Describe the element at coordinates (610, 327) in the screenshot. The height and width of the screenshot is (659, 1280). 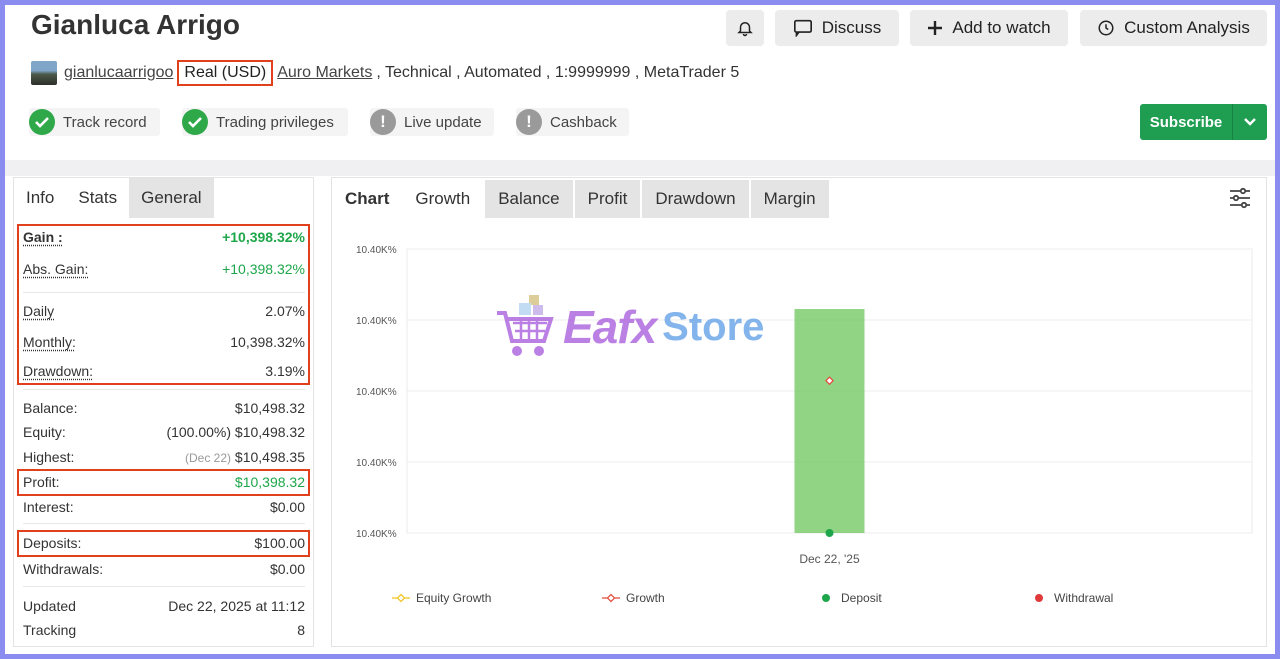
I see `watermark-text-eafx: Eafx` at that location.